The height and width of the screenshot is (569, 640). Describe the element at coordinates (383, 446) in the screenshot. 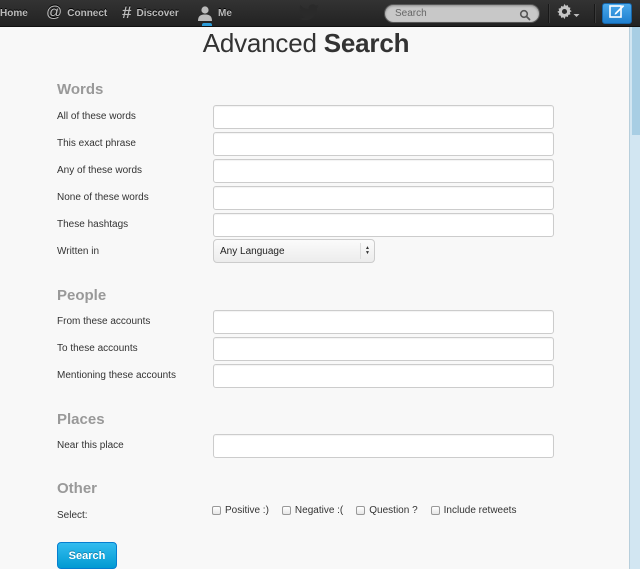

I see `near-place-input` at that location.